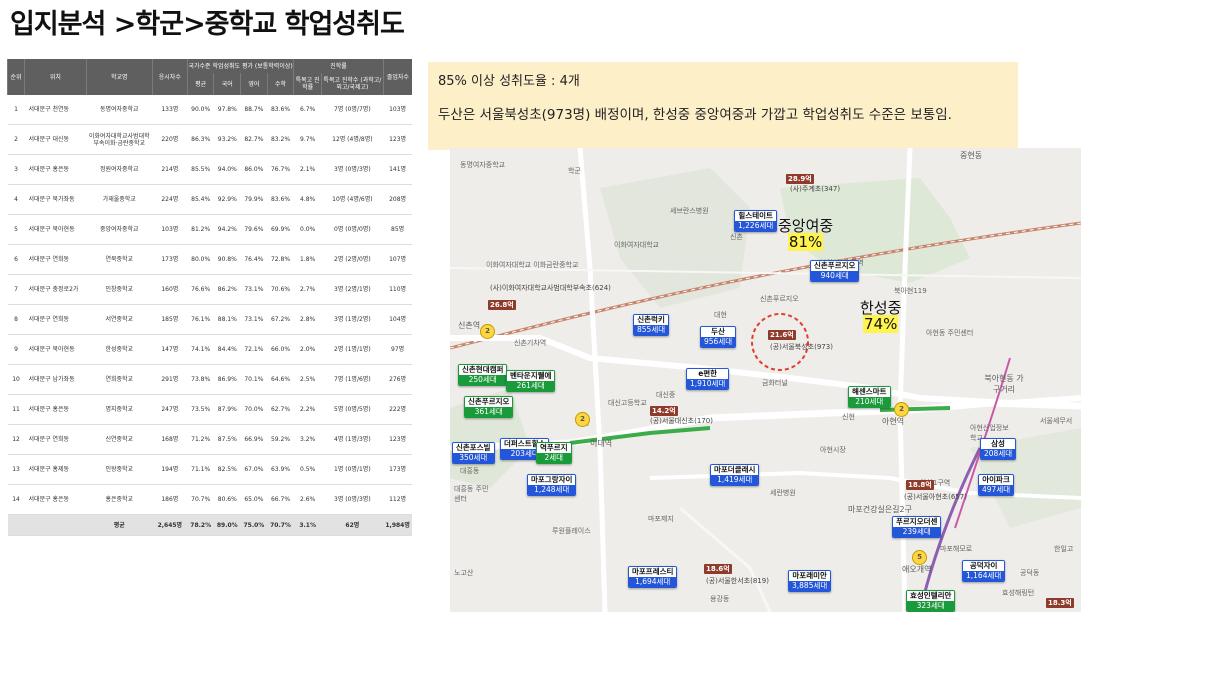 This screenshot has width=1216, height=684. Describe the element at coordinates (397, 229) in the screenshot. I see `table-cell: 85명` at that location.